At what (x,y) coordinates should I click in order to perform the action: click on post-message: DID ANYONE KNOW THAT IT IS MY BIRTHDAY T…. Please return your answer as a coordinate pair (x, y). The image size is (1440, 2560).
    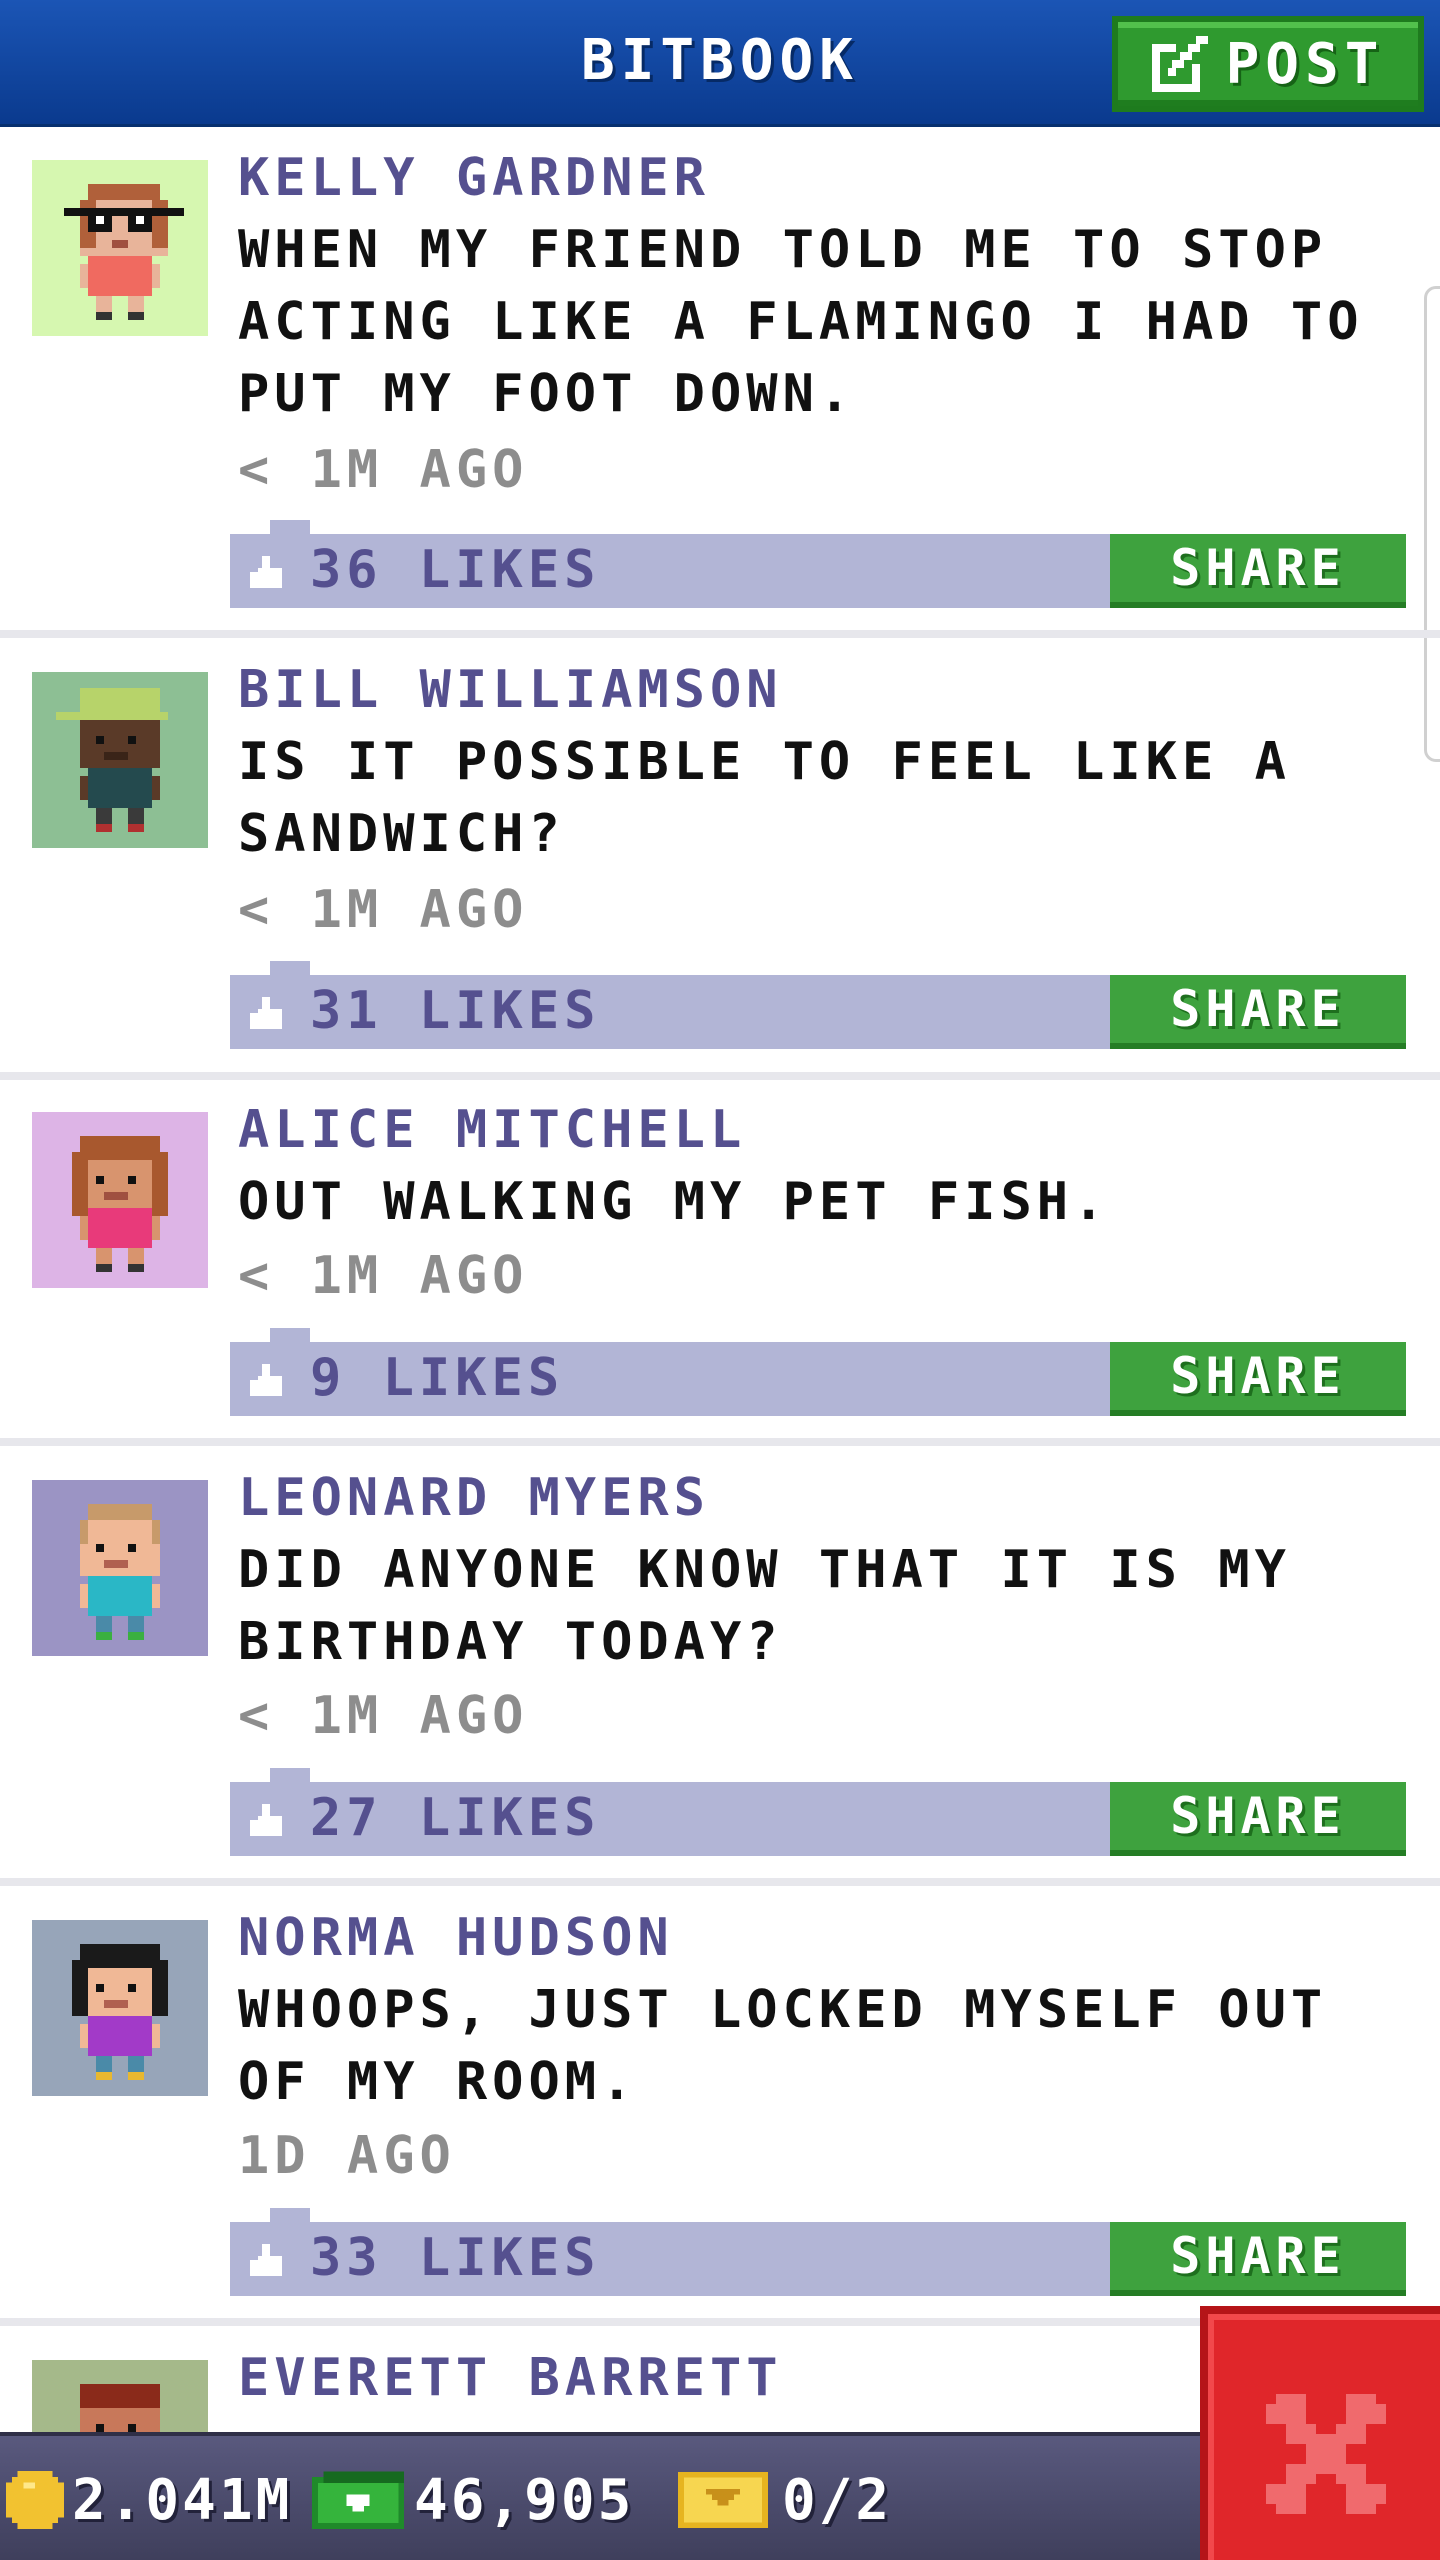
    Looking at the image, I should click on (764, 1606).